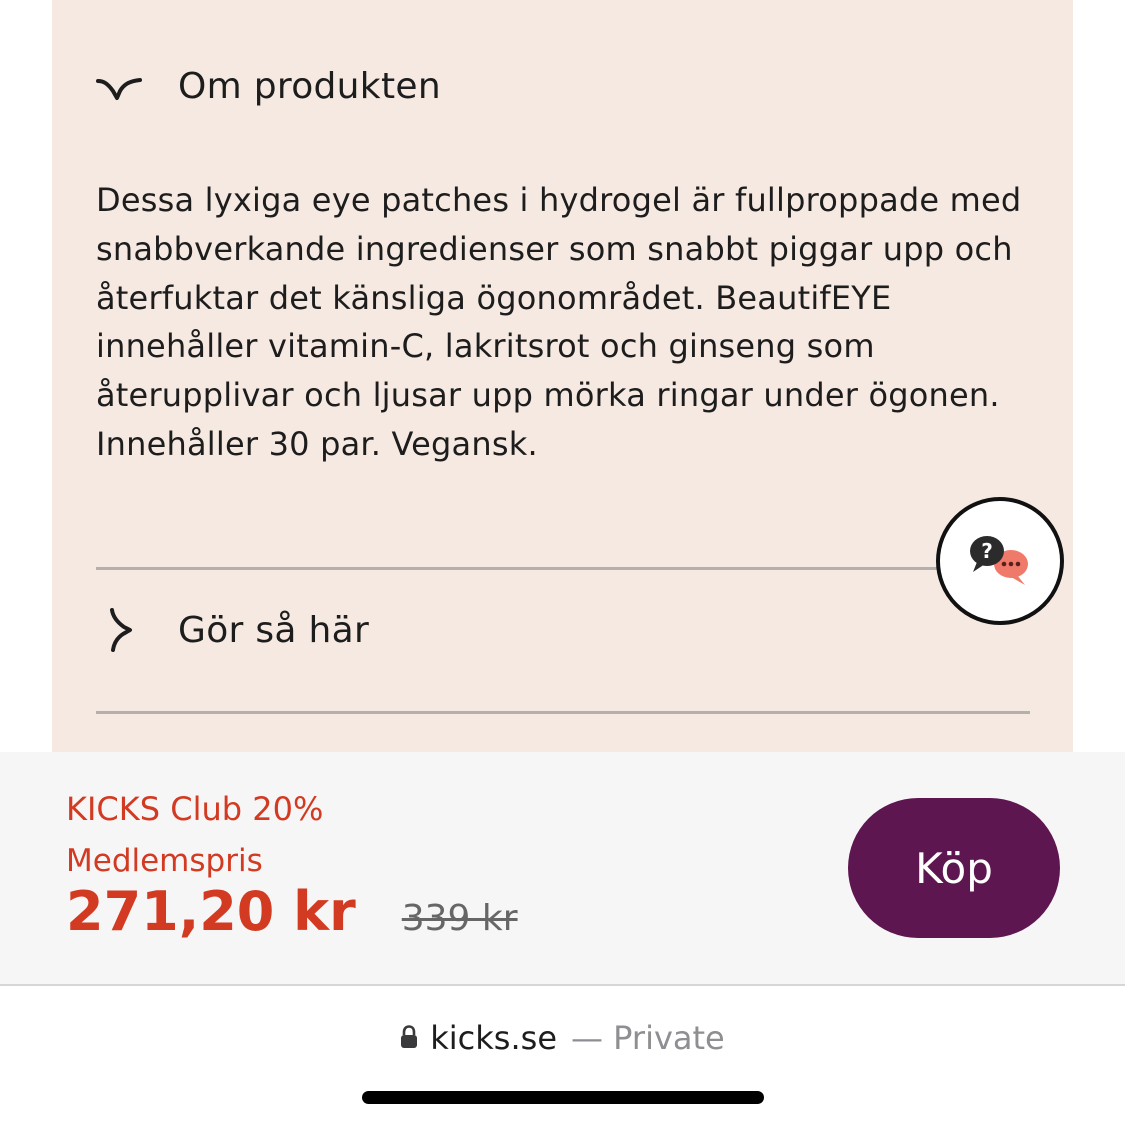  I want to click on help-chat-button: ?, so click(1000, 561).